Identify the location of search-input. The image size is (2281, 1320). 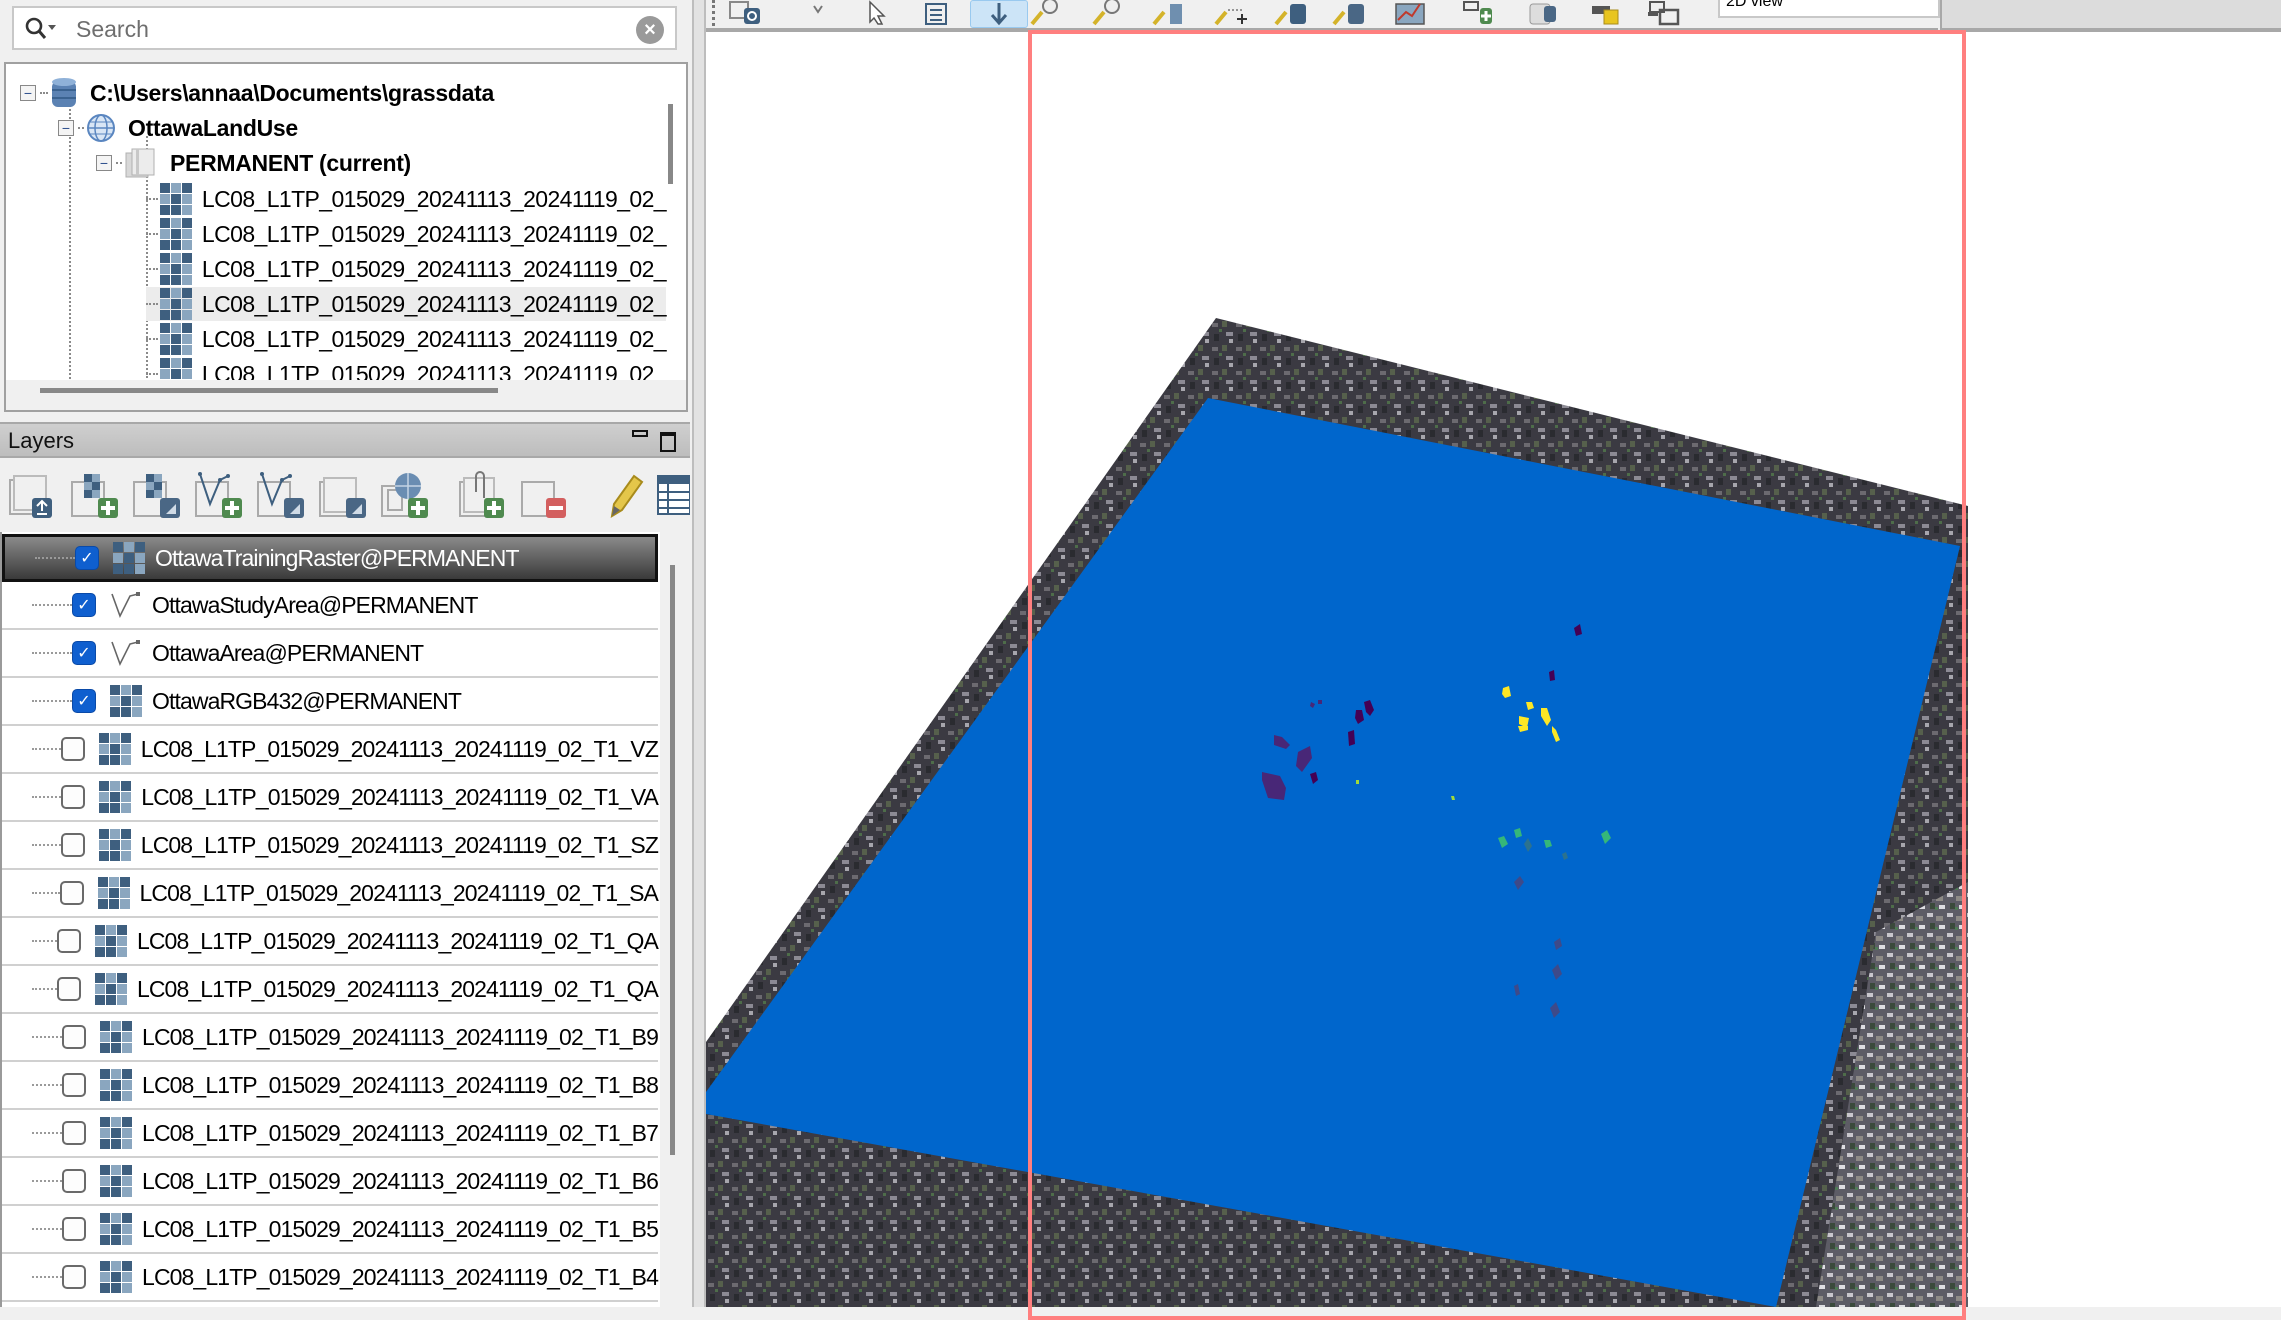
(346, 29).